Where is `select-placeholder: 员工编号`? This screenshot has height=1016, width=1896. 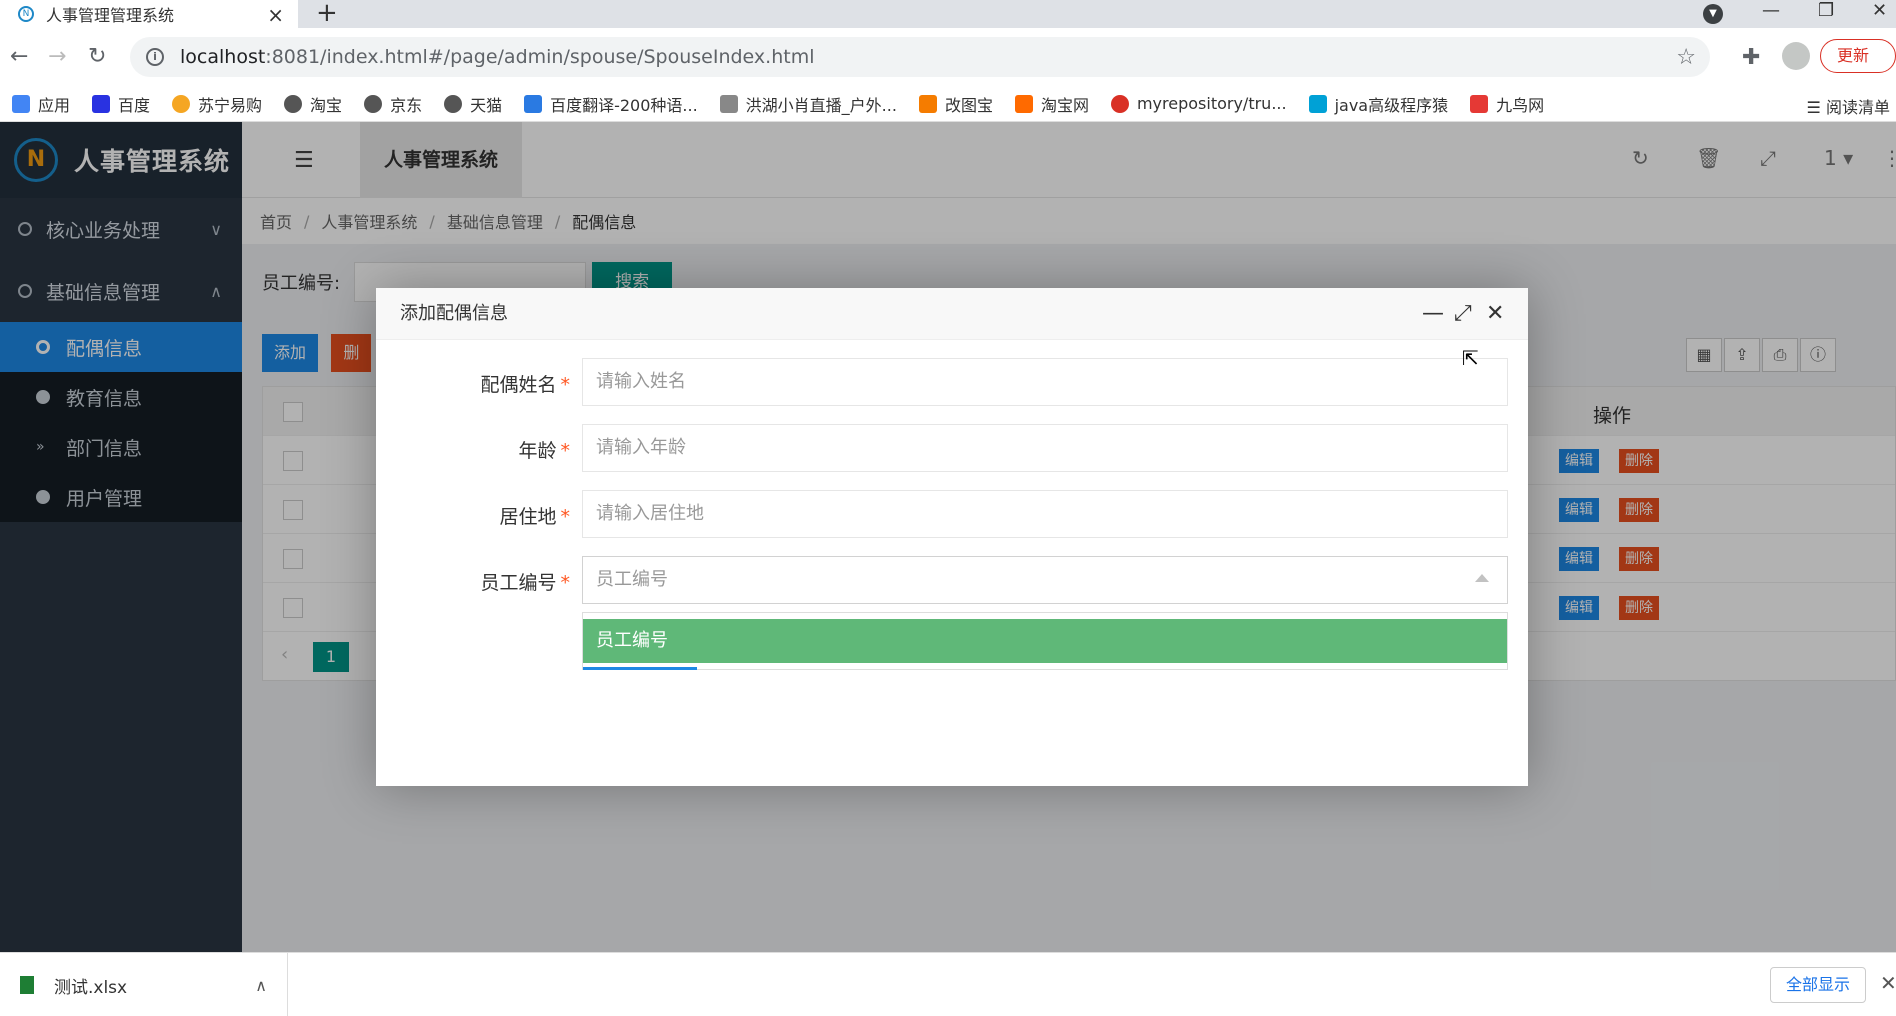 select-placeholder: 员工编号 is located at coordinates (632, 579).